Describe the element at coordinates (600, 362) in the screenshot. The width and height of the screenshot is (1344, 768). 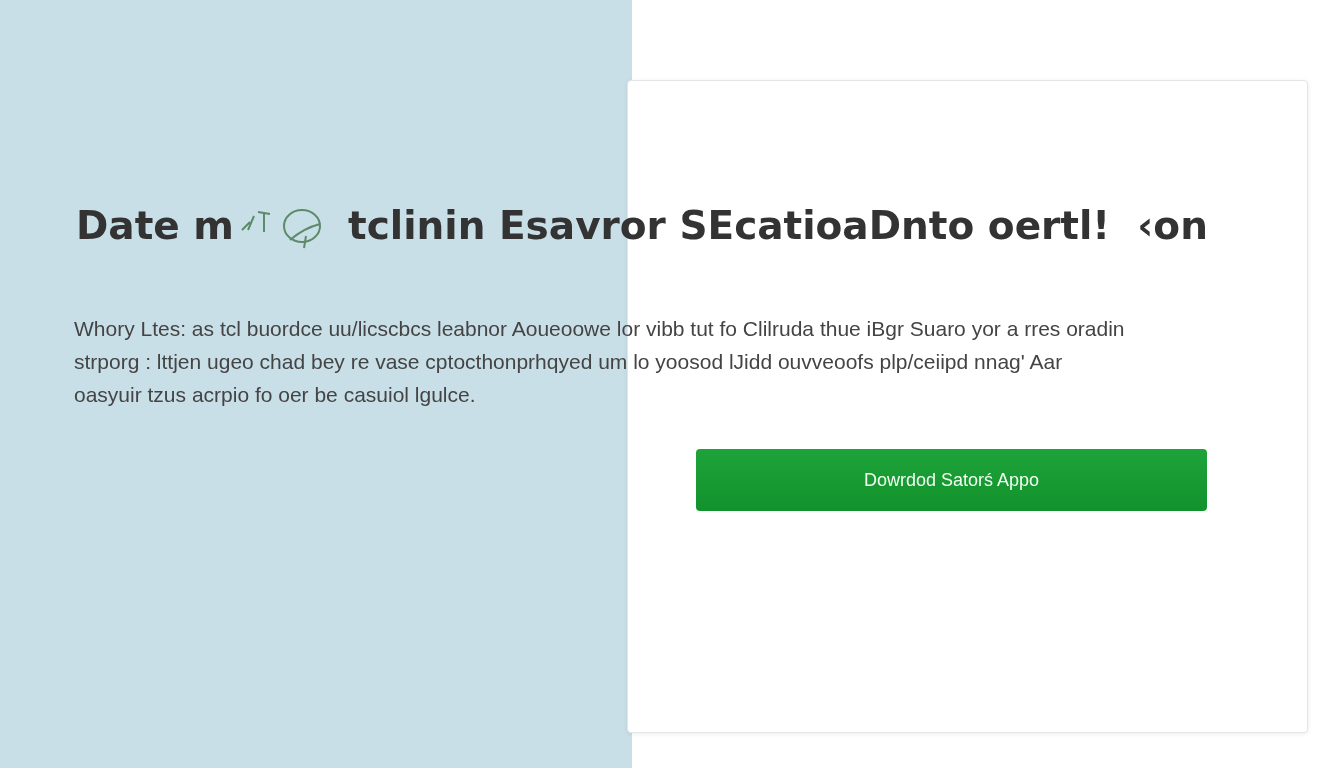
I see `intro-paragraph: Whory Ltes: as tcl buordce uu/licscbcs leabnor Aoueoowe lor vibb tut fo Clilruda thue iBgr Suaro yor a rres oradin strporg : lttjen ugeo chad bey re vase cptocthonprhqyed um lo yoosod lJidd ouvveoofs plp/ceiipd nnag' Aar oasyuir tzus acrpio fo oer be casuiol lgulce.` at that location.